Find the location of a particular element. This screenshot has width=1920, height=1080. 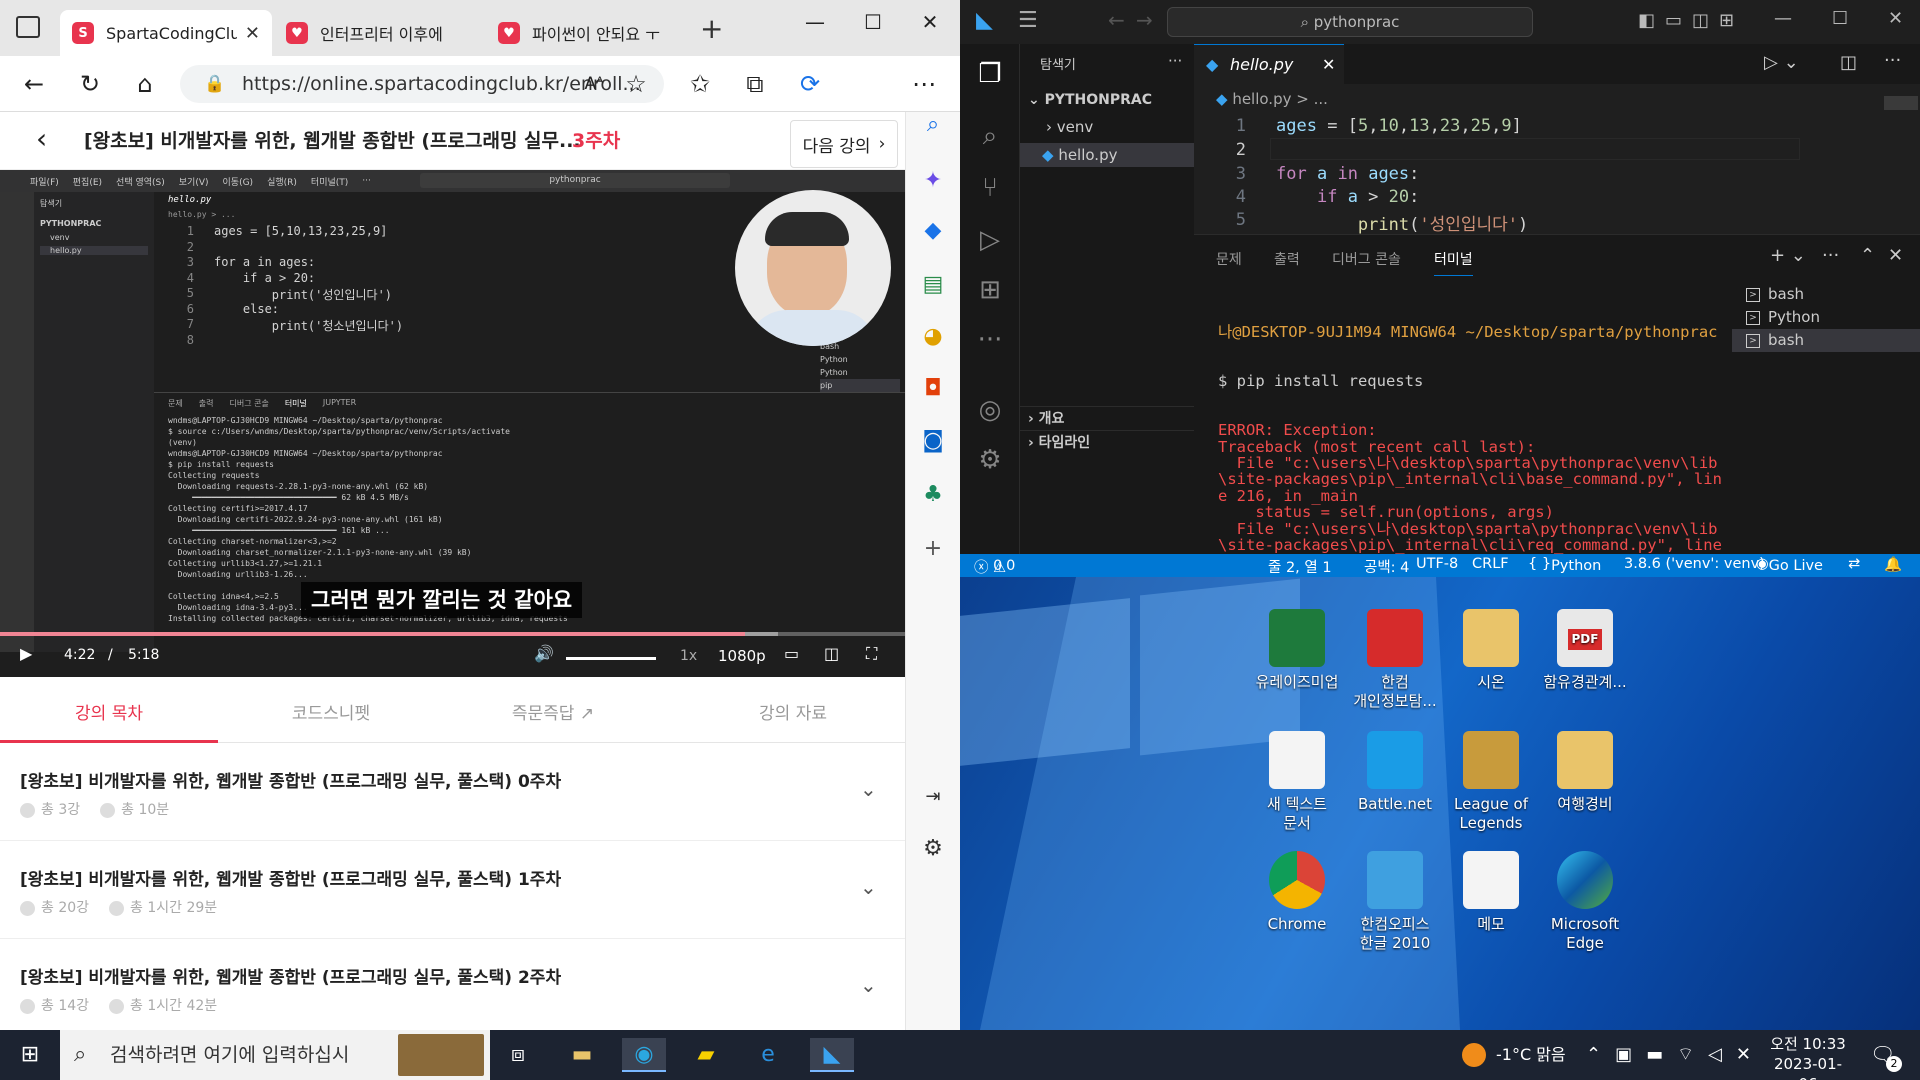

new-tab-button: + is located at coordinates (711, 28).